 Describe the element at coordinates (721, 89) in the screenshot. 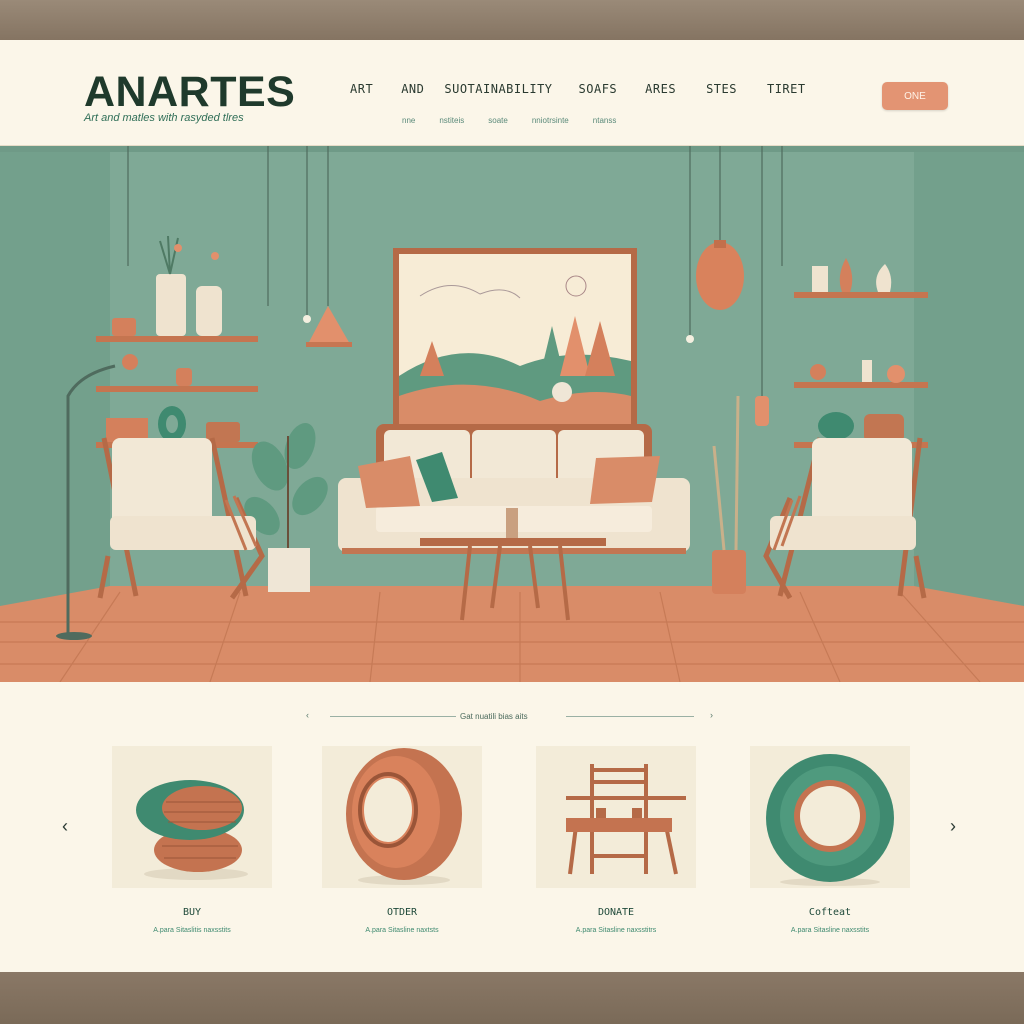

I see `nav-item-stes: STES` at that location.